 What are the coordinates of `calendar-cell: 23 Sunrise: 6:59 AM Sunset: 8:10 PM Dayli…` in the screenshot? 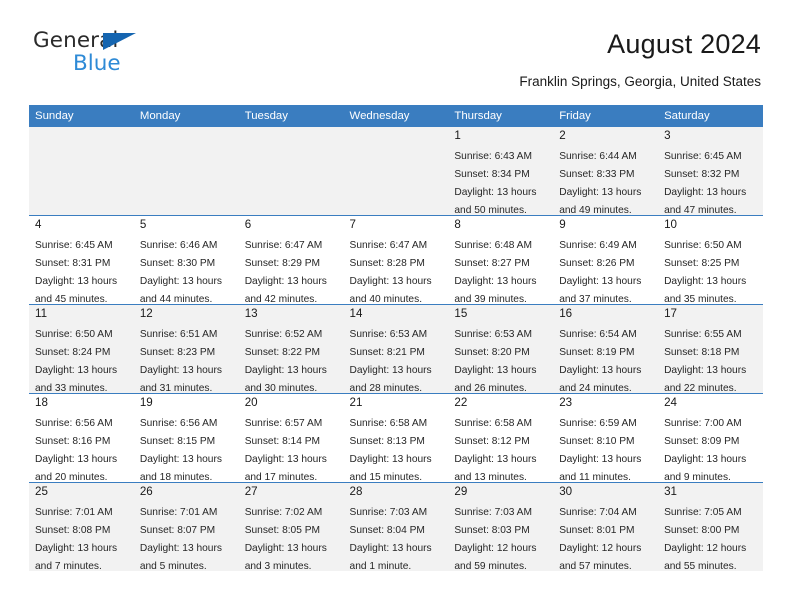 It's located at (606, 438).